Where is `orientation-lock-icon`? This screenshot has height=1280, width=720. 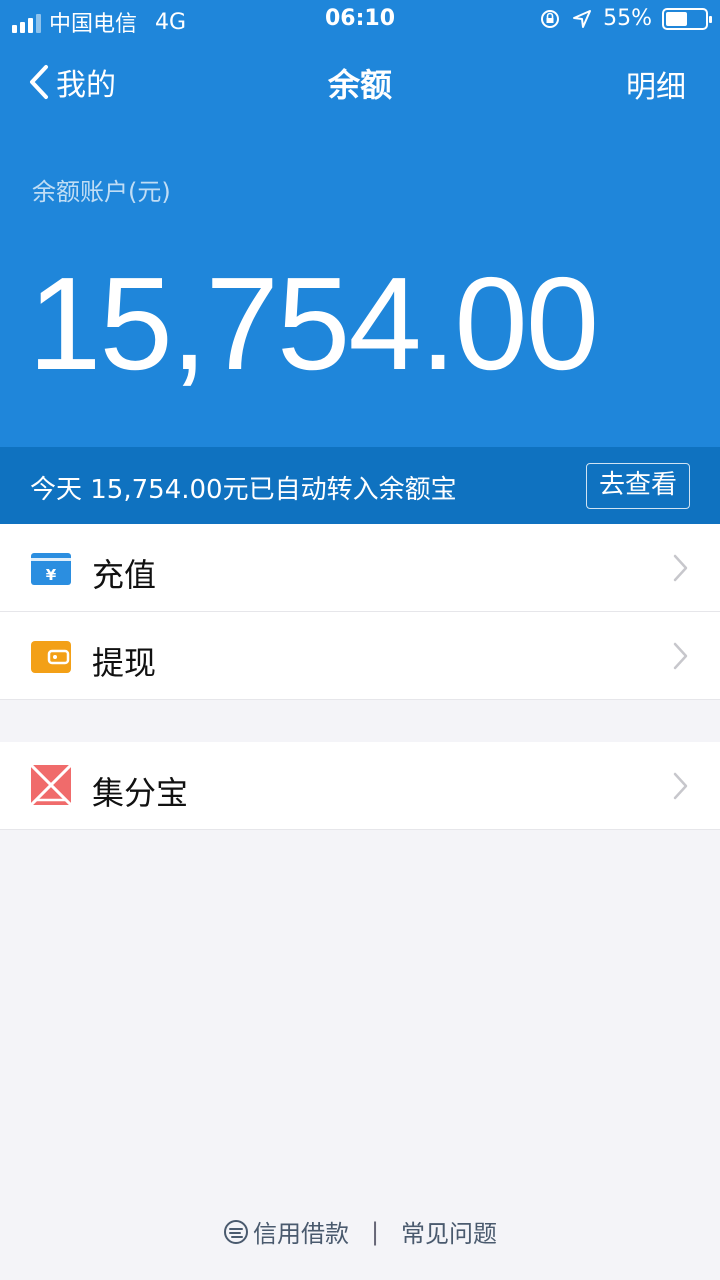 orientation-lock-icon is located at coordinates (550, 18).